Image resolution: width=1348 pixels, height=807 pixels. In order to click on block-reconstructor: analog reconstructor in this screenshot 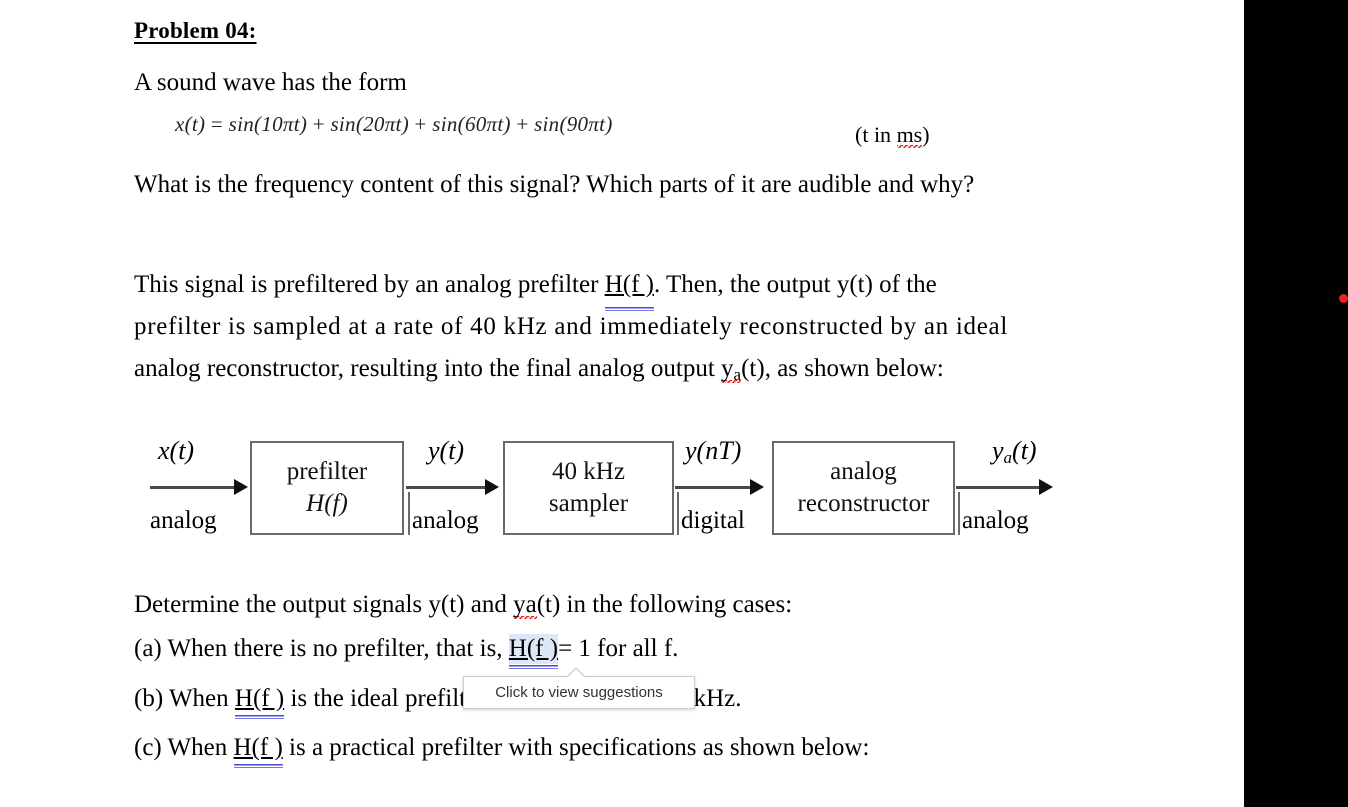, I will do `click(863, 488)`.